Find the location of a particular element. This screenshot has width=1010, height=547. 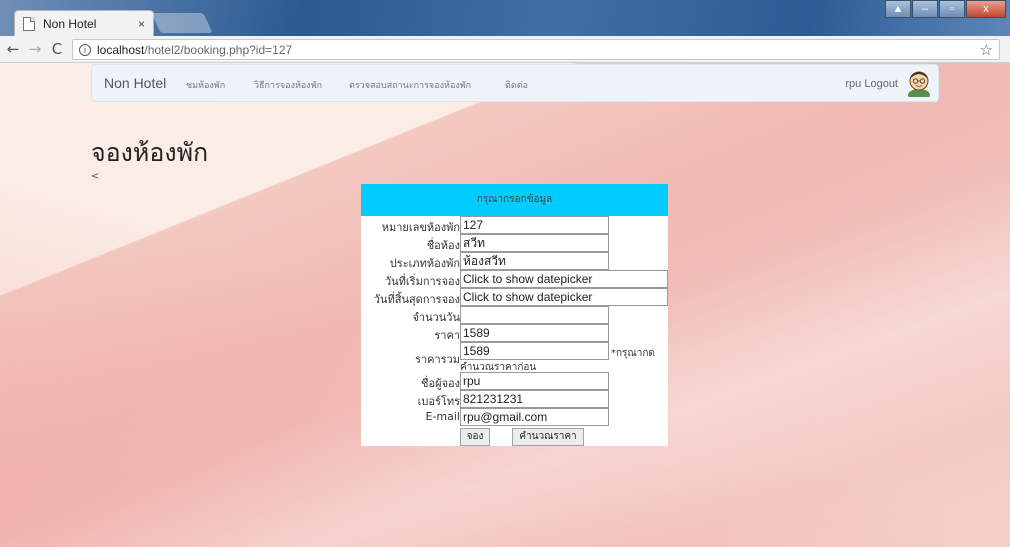

nav-link-contact: ติดต่อ is located at coordinates (516, 85).